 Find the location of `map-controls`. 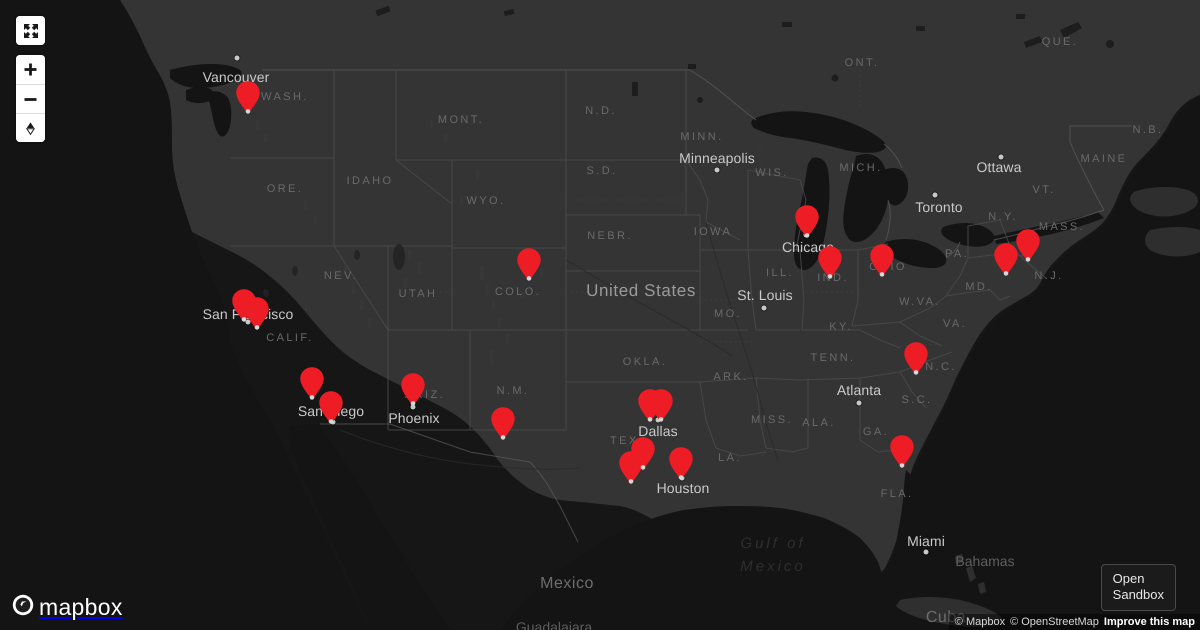

map-controls is located at coordinates (30, 79).